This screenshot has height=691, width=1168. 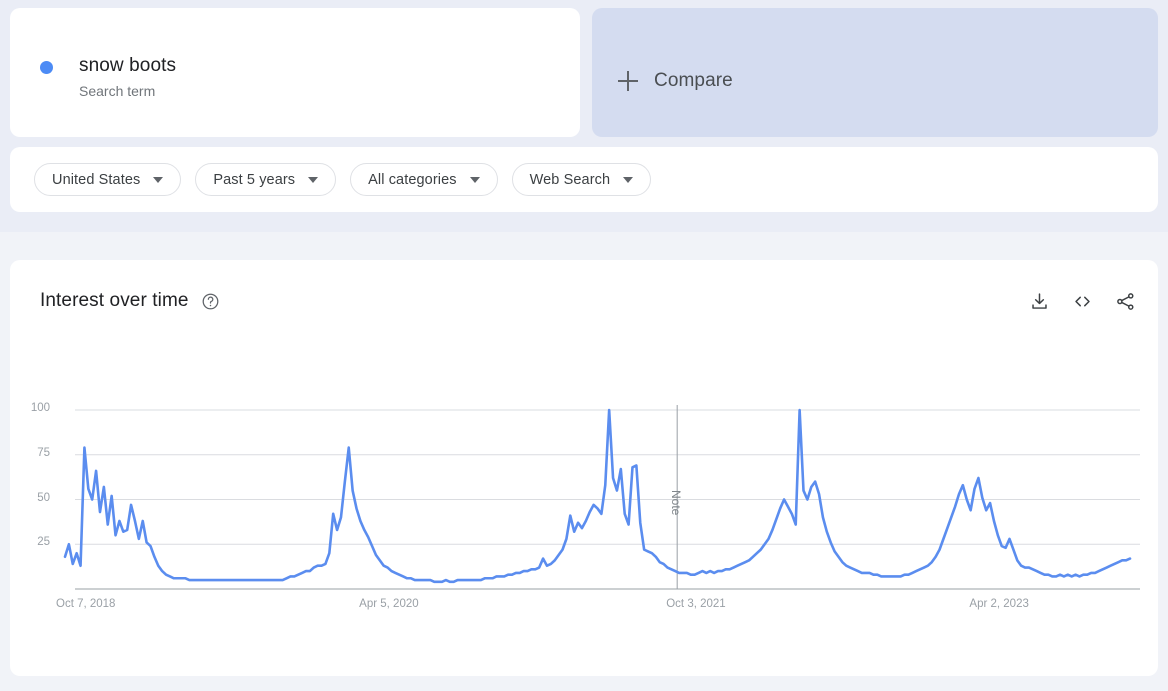 I want to click on search-term-subtitle: Search term, so click(x=117, y=91).